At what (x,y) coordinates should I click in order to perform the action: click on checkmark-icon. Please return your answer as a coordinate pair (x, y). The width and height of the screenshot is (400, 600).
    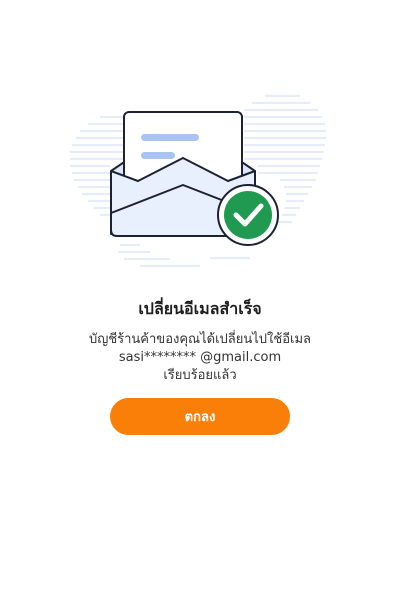
    Looking at the image, I should click on (248, 215).